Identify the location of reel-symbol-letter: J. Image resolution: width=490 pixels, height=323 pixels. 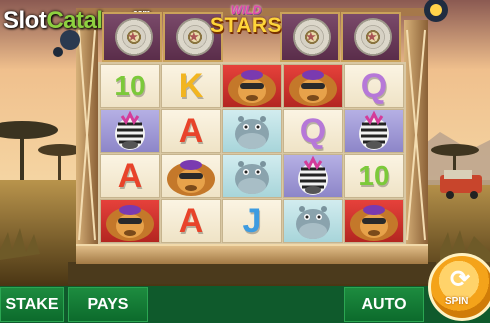
(252, 221).